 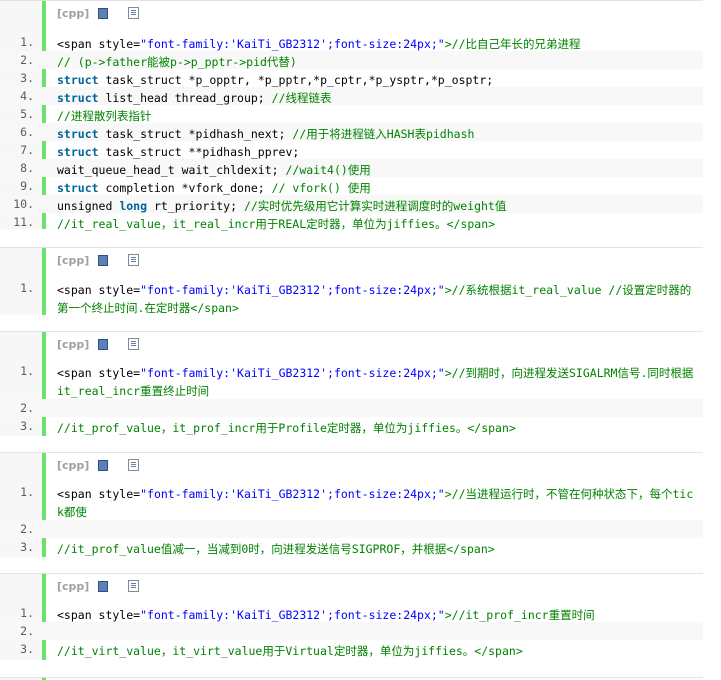 I want to click on comment-token: //进程散列表指针, so click(x=104, y=116).